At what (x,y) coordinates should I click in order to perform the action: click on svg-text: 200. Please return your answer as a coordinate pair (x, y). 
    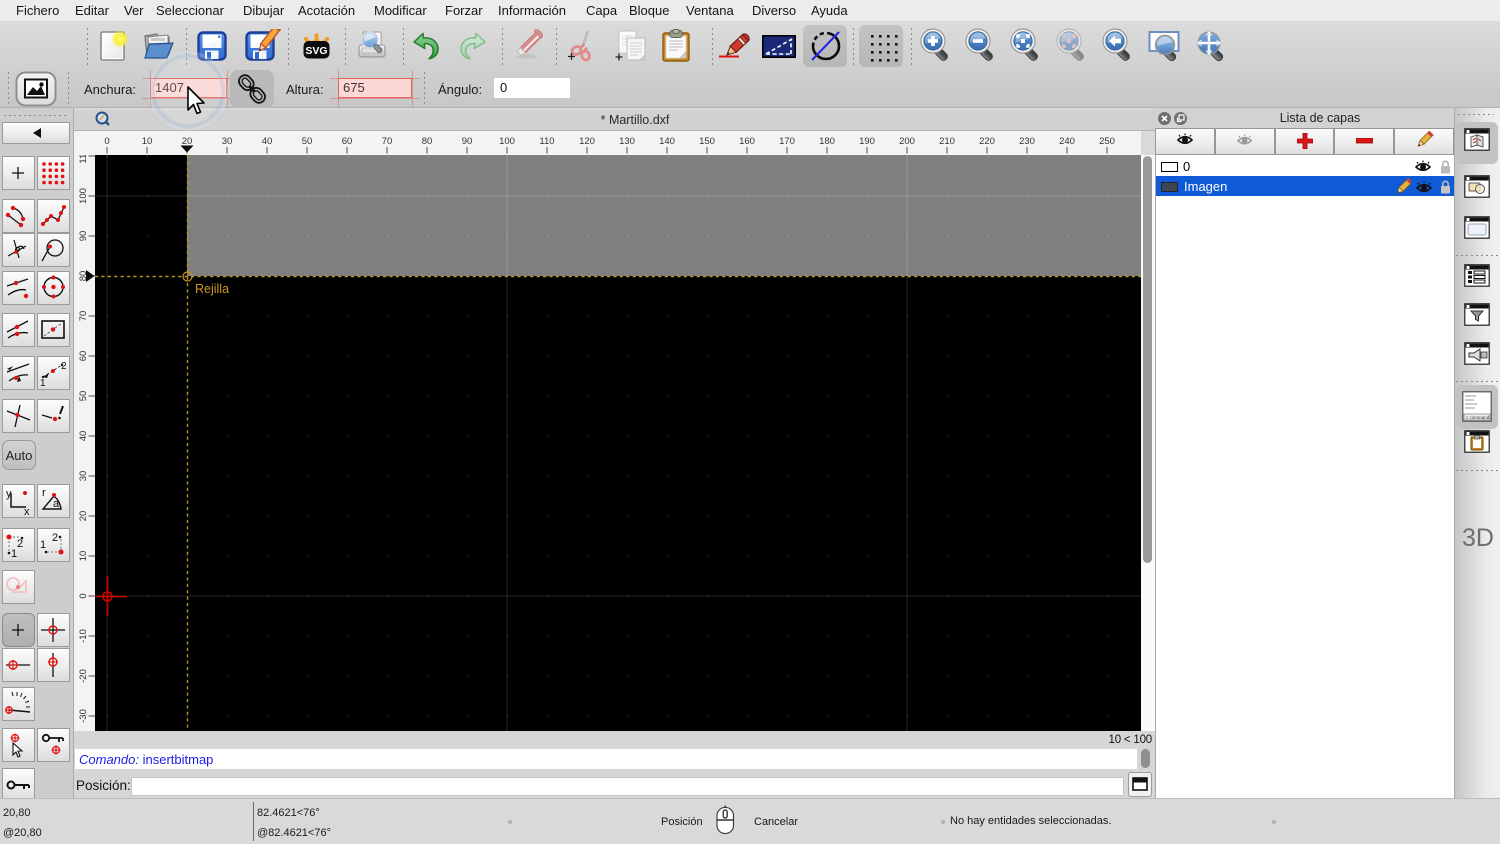
    Looking at the image, I should click on (907, 141).